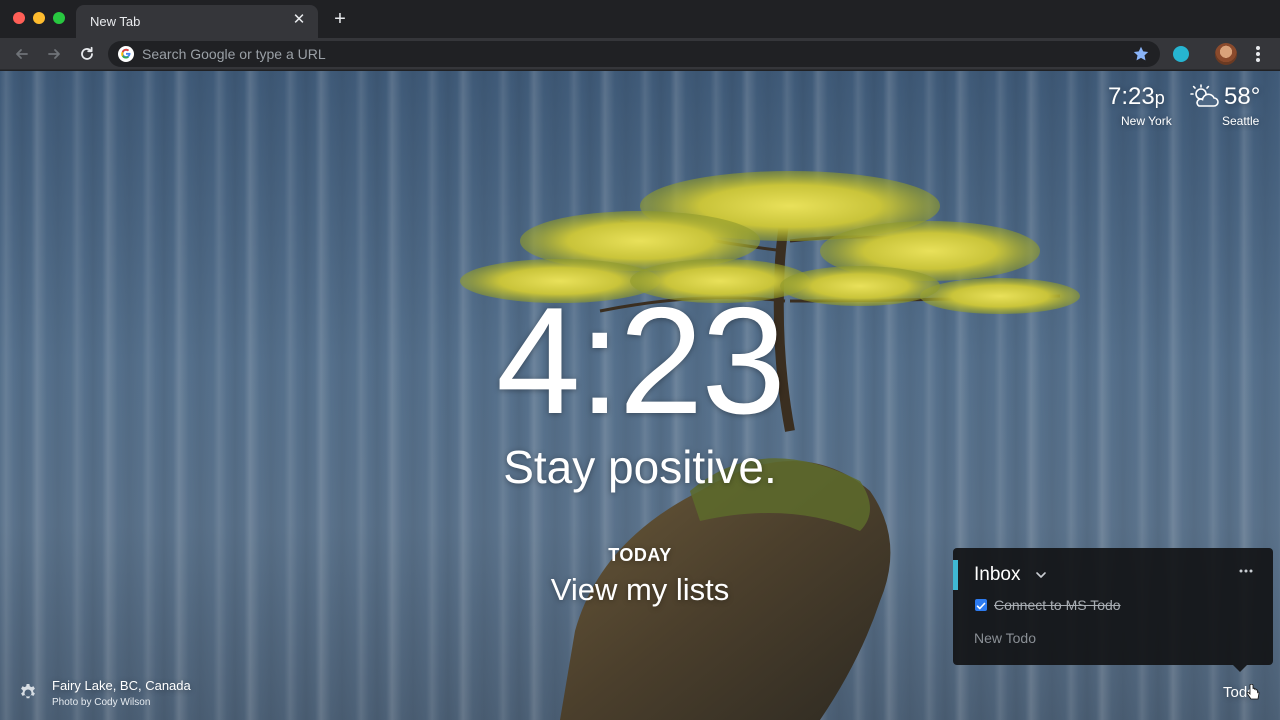 Image resolution: width=1280 pixels, height=720 pixels. What do you see at coordinates (1226, 54) in the screenshot?
I see `profile-avatar` at bounding box center [1226, 54].